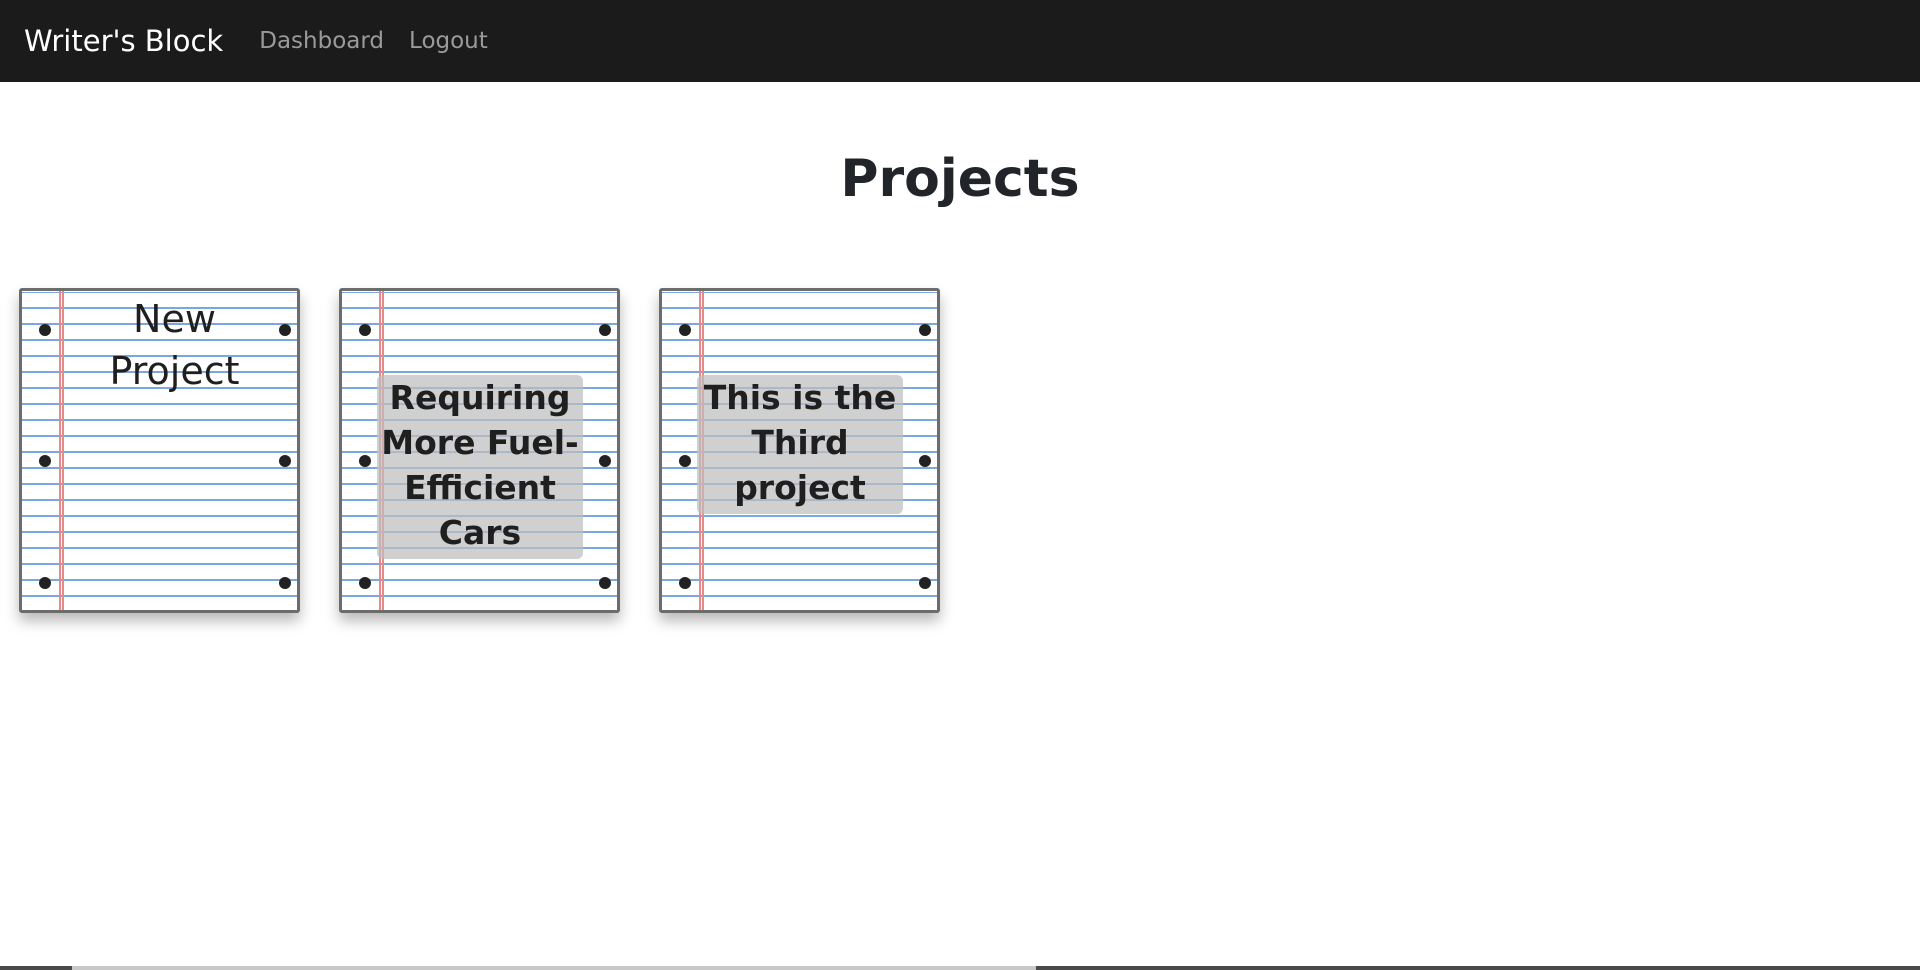 Image resolution: width=1920 pixels, height=970 pixels. What do you see at coordinates (174, 345) in the screenshot?
I see `project-card-title: New Project` at bounding box center [174, 345].